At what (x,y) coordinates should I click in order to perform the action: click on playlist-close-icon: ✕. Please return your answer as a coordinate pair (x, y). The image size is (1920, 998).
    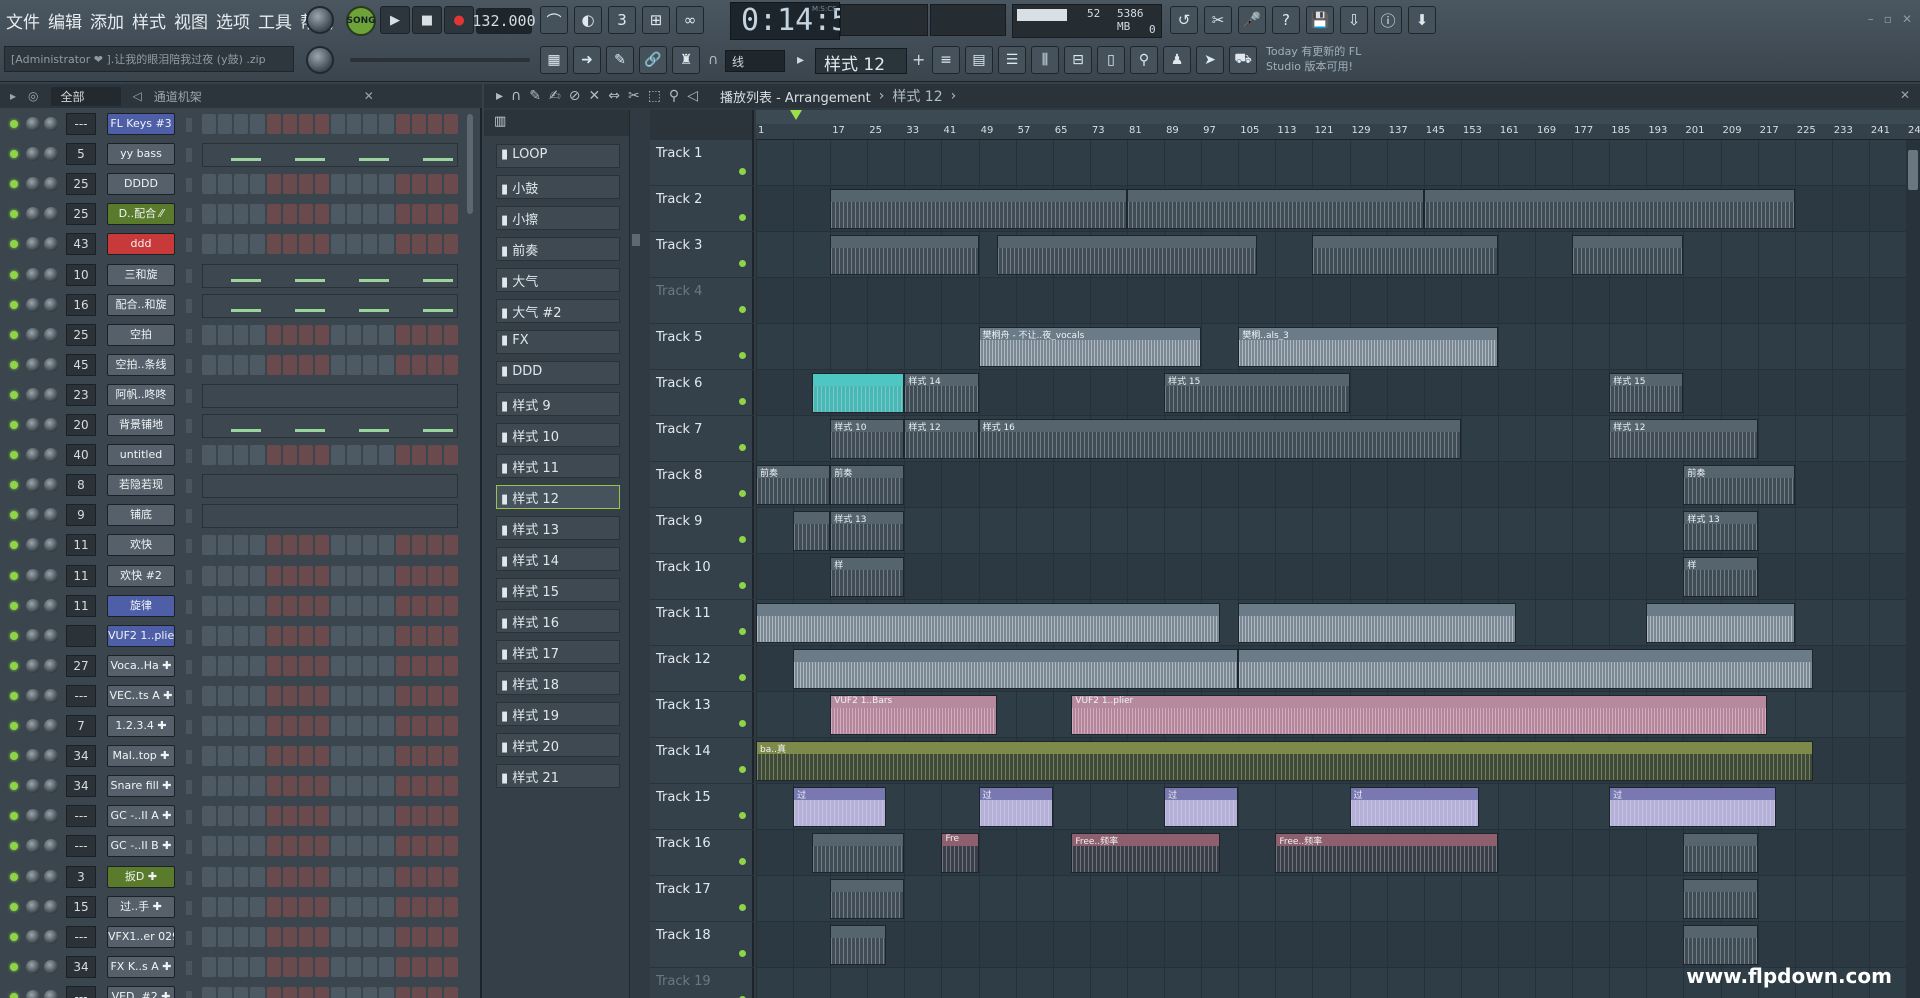
    Looking at the image, I should click on (1905, 95).